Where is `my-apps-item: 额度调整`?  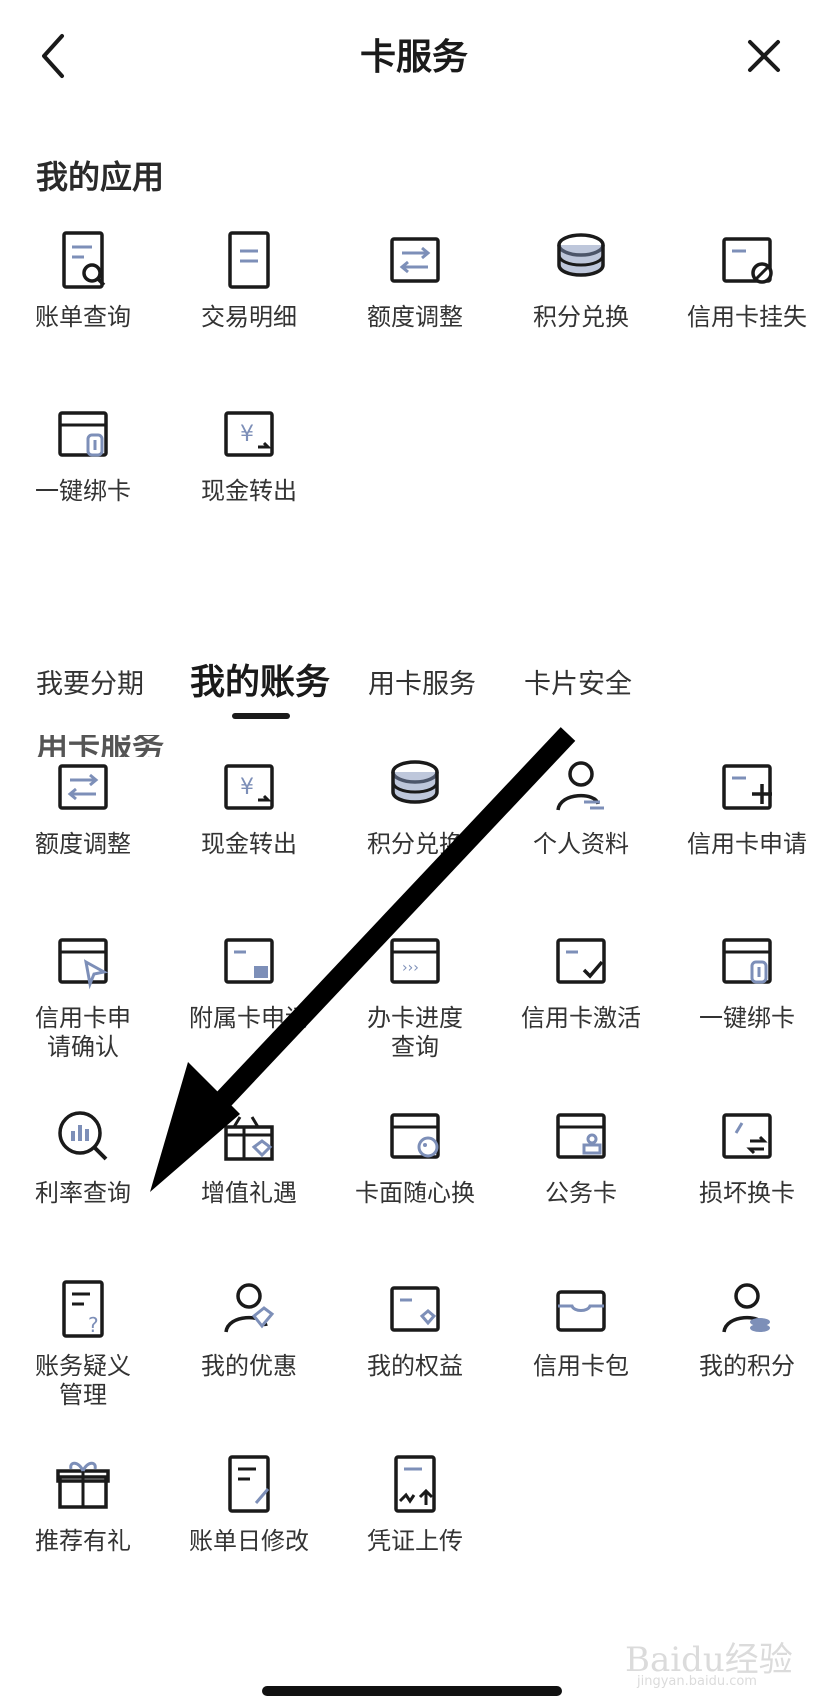
my-apps-item: 额度调整 is located at coordinates (415, 278).